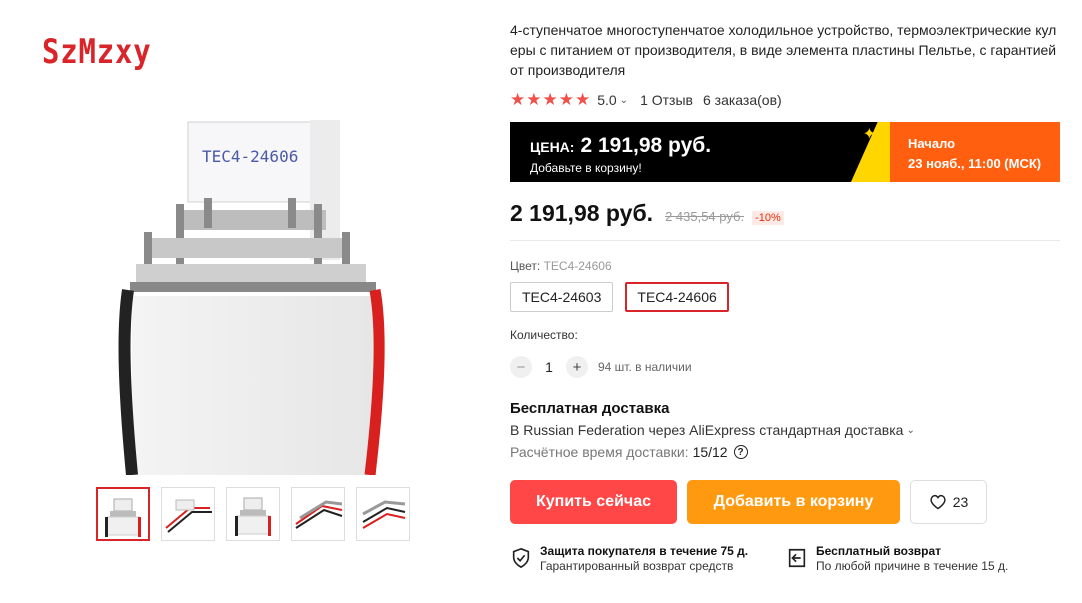 The width and height of the screenshot is (1082, 603). I want to click on orders-count: 6 заказа(ов), so click(742, 100).